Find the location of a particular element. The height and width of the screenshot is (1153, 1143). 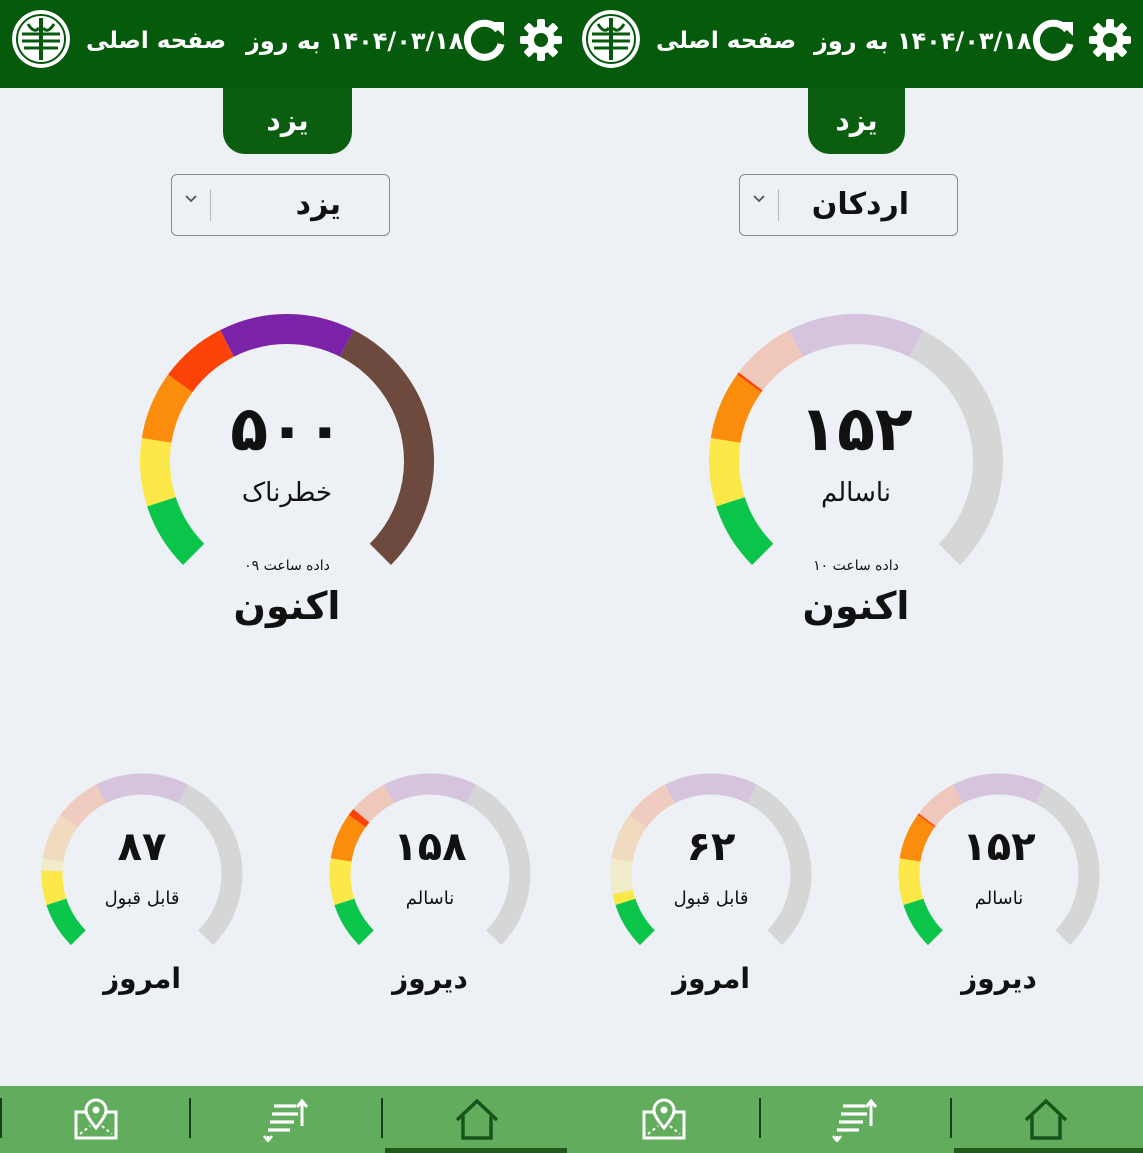

aqi-today-gauge: ۸۷ قابل قبول امروز is located at coordinates (142, 886).